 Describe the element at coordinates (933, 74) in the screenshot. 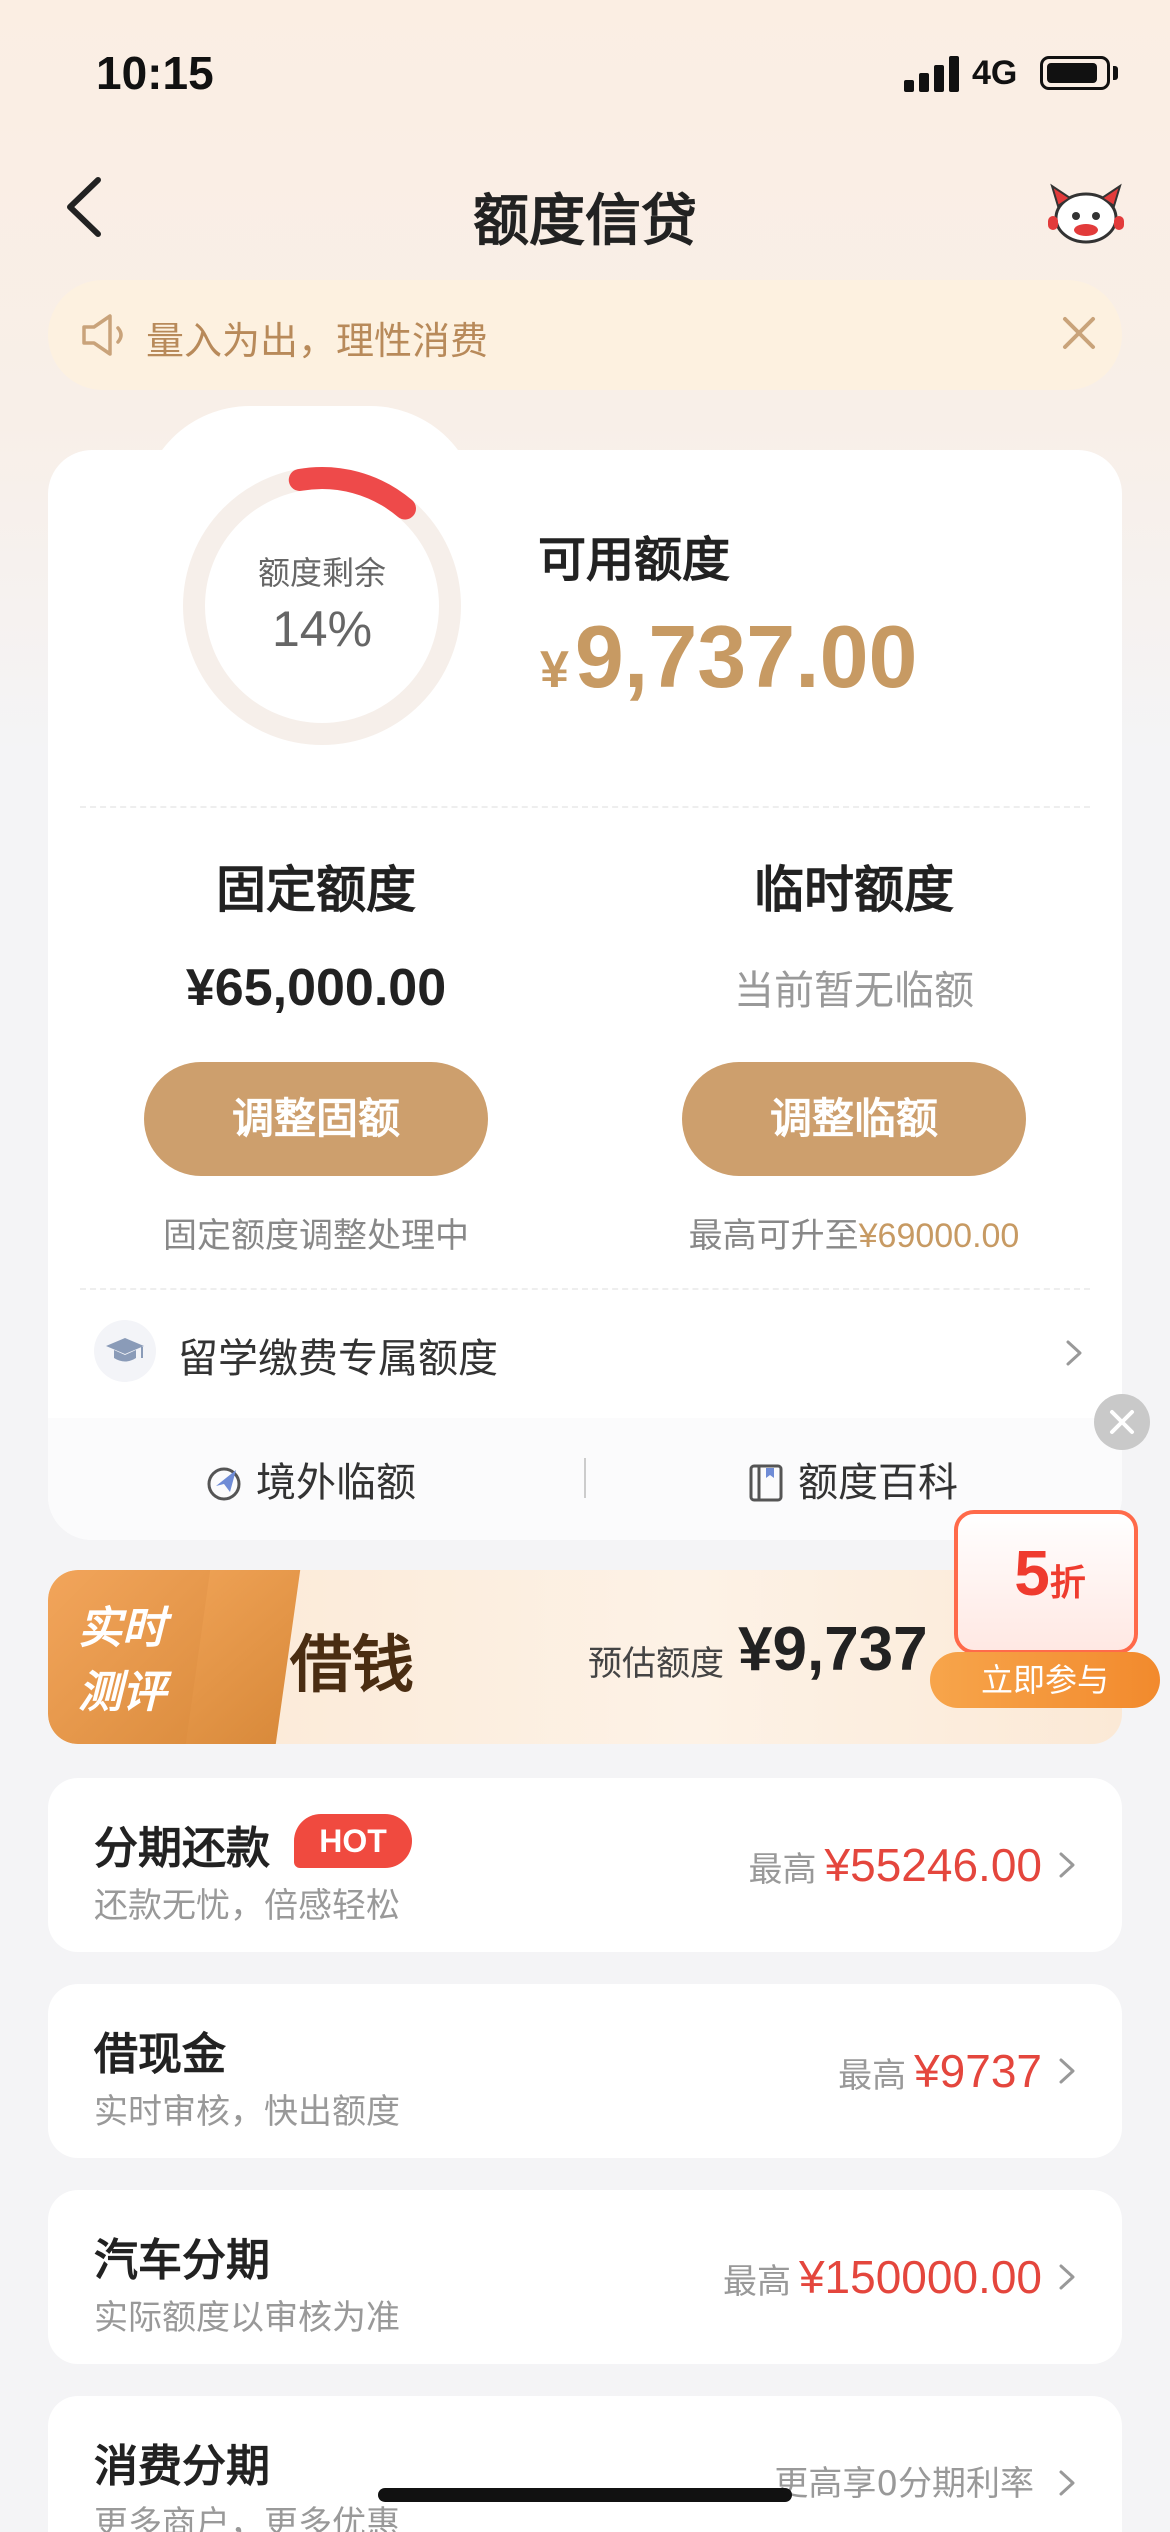

I see `signal-icon` at that location.